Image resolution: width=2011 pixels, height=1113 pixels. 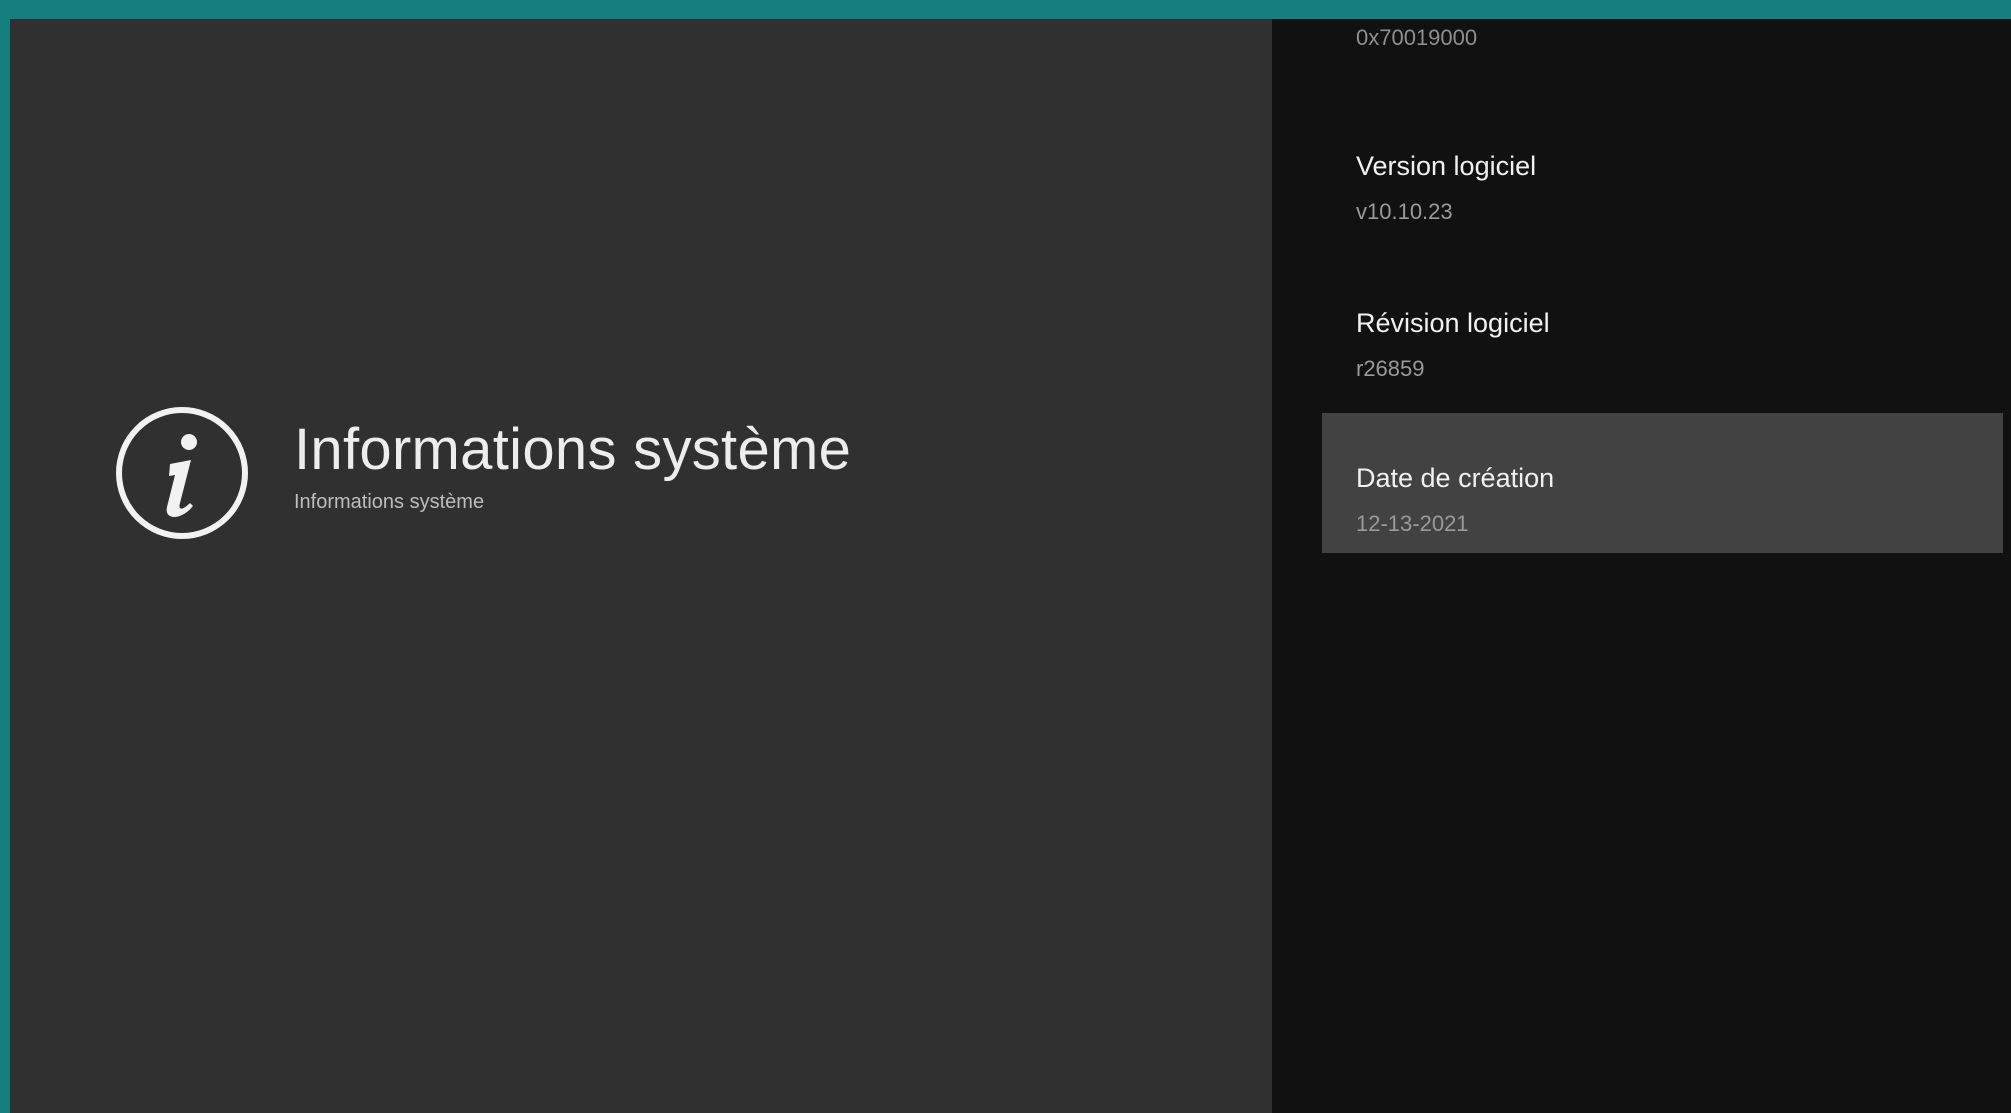 What do you see at coordinates (1404, 211) in the screenshot?
I see `detail-item-value: v10.10.23` at bounding box center [1404, 211].